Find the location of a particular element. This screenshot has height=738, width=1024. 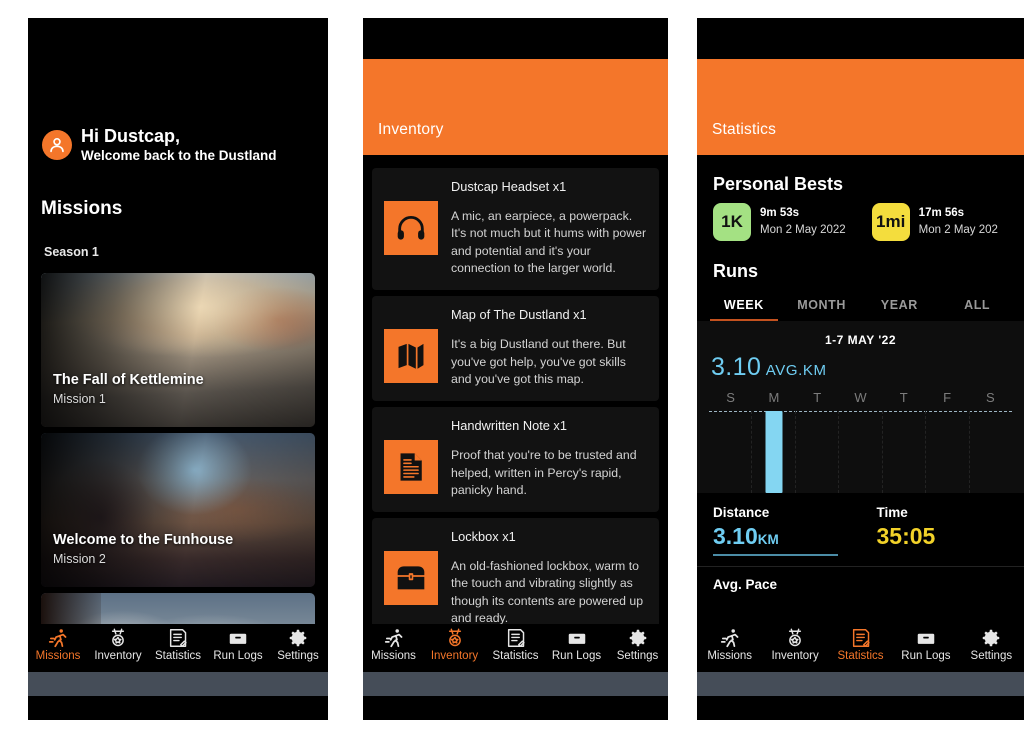

mission-card: Welcome to the Funhouse Mission 2 is located at coordinates (178, 510).